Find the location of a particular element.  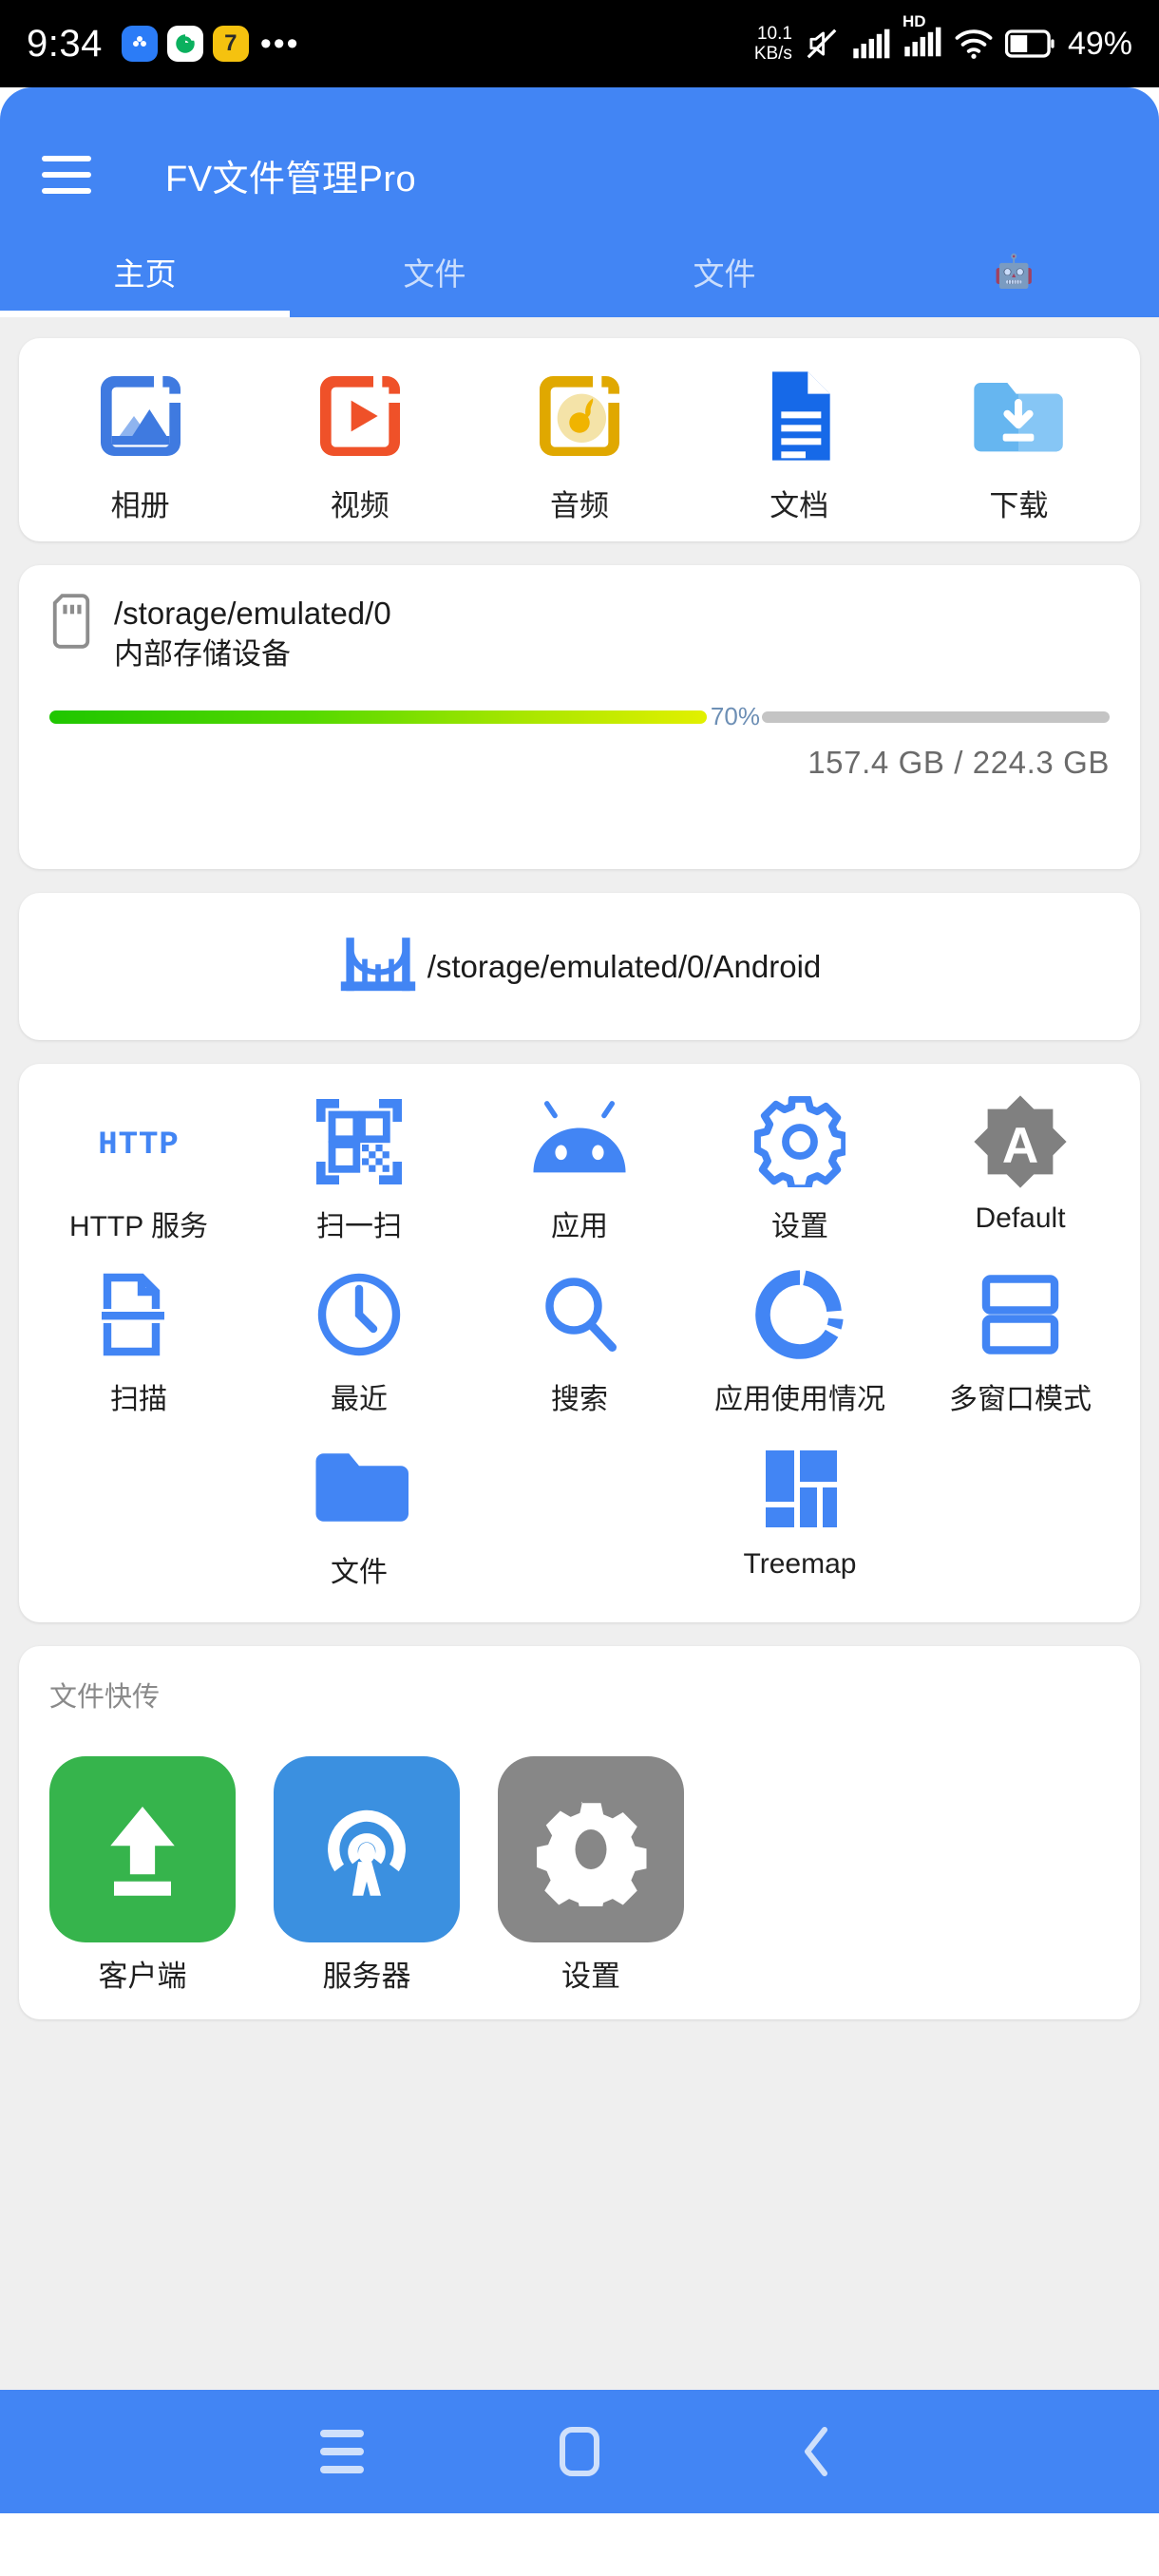

battery-icon is located at coordinates (1029, 43).